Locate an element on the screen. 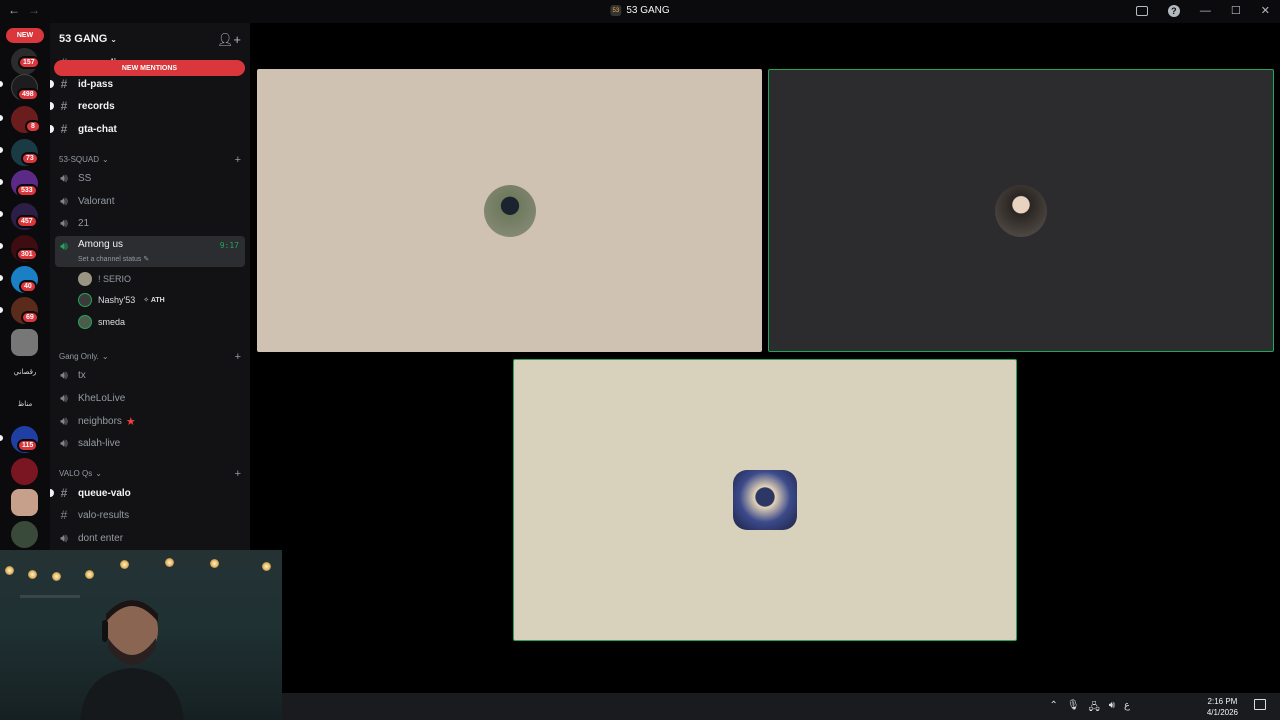 This screenshot has height=720, width=1280. maximize-button: ☐ is located at coordinates (1236, 10).